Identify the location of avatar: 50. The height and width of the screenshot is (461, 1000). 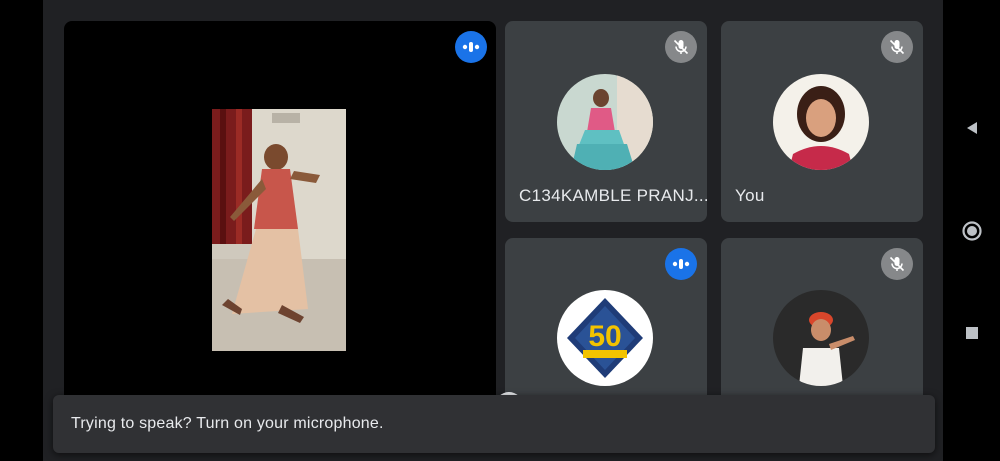
(605, 338).